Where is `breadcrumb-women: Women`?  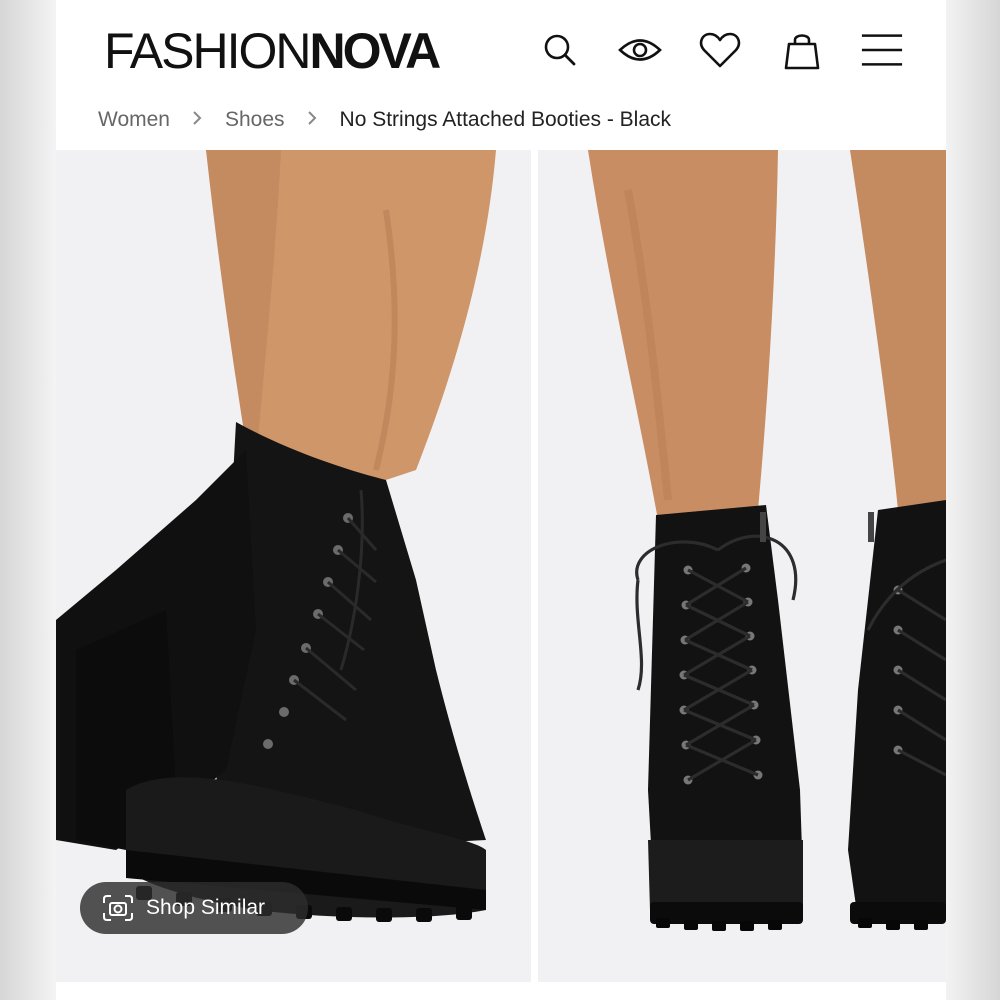
breadcrumb-women: Women is located at coordinates (134, 120).